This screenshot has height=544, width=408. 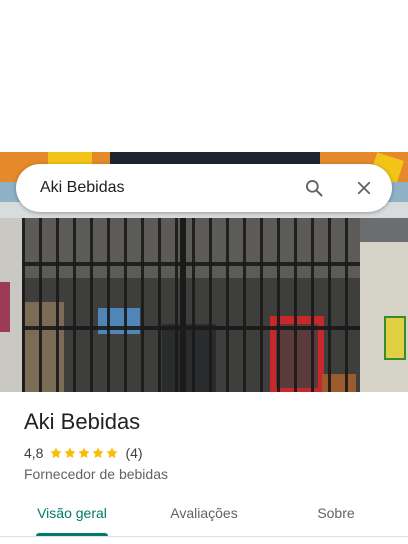 I want to click on review-count: (4), so click(x=133, y=453).